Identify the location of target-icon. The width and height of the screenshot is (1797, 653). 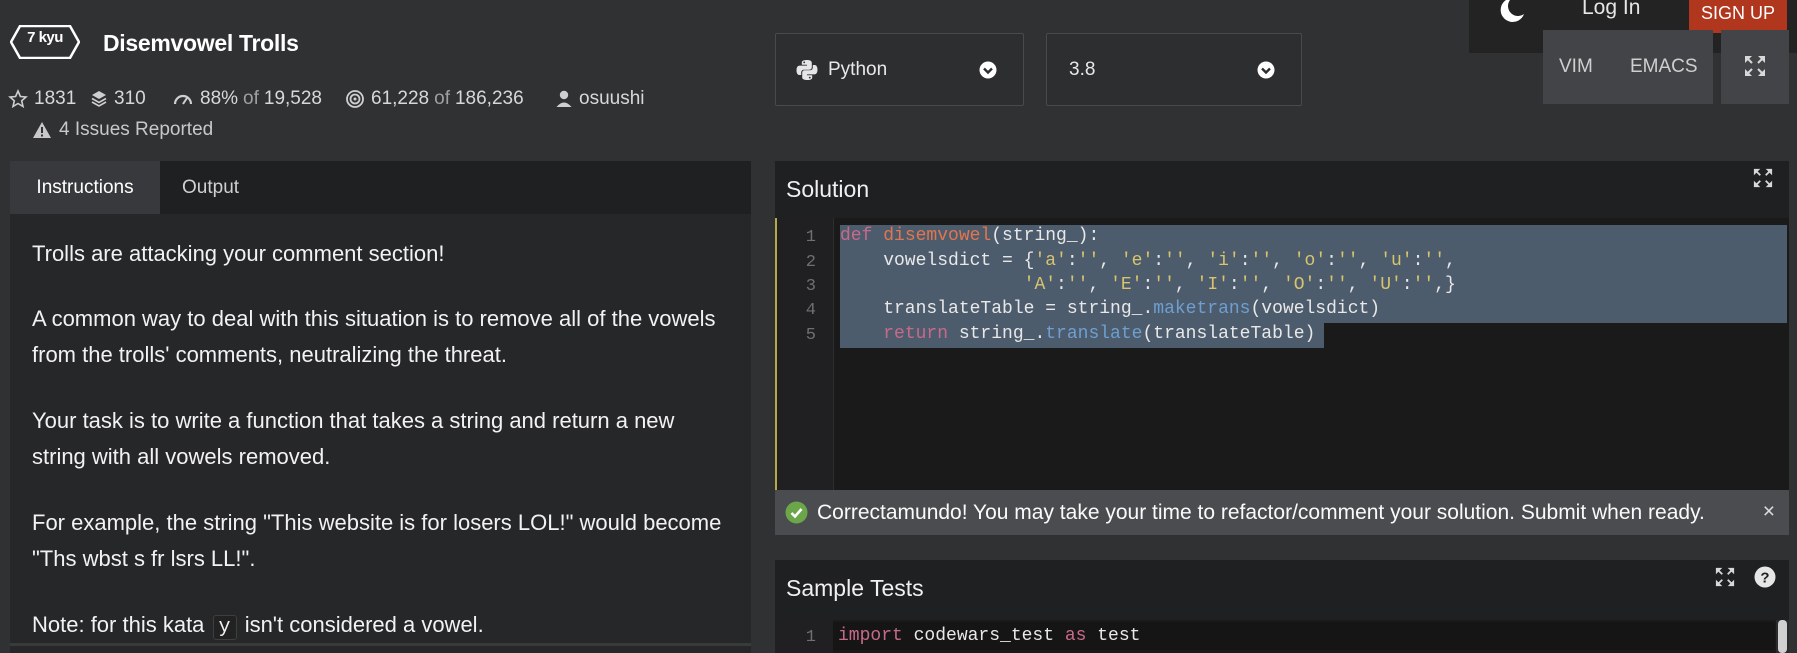
(355, 99).